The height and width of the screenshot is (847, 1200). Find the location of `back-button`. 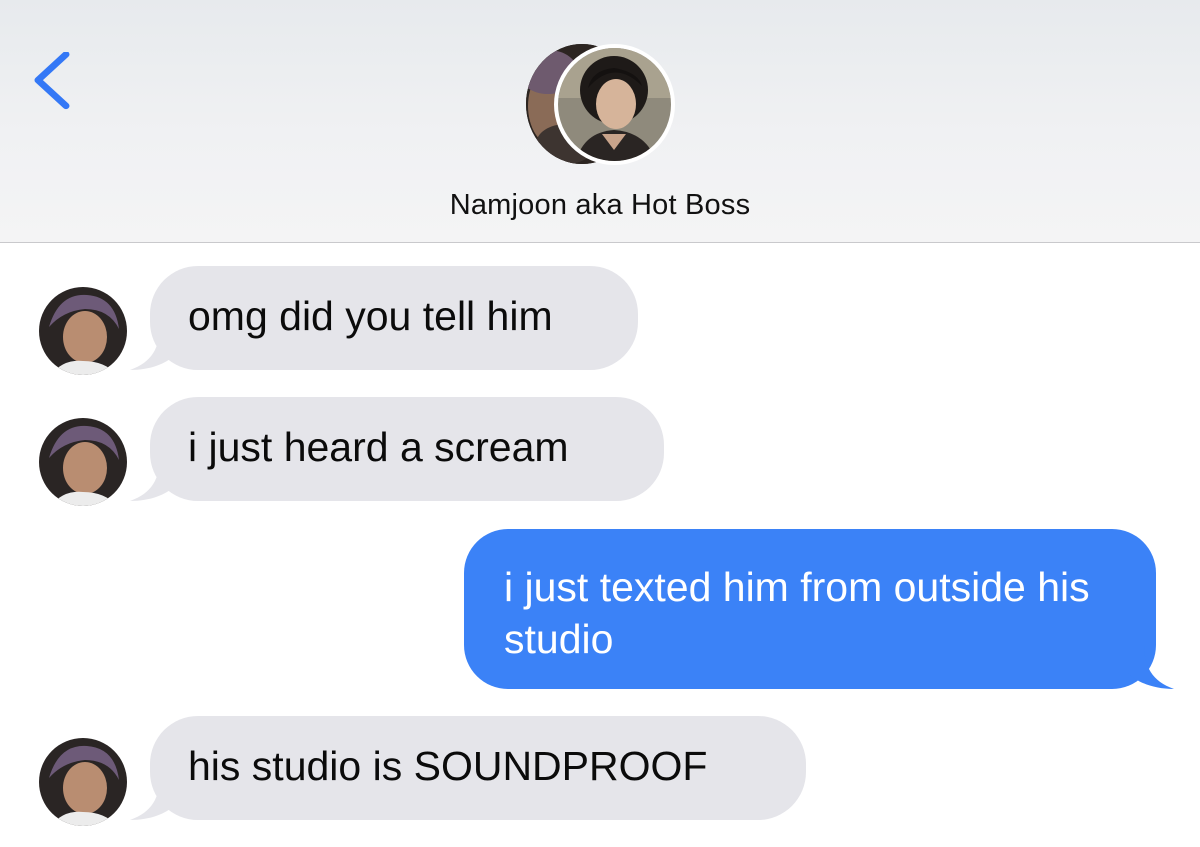

back-button is located at coordinates (60, 82).